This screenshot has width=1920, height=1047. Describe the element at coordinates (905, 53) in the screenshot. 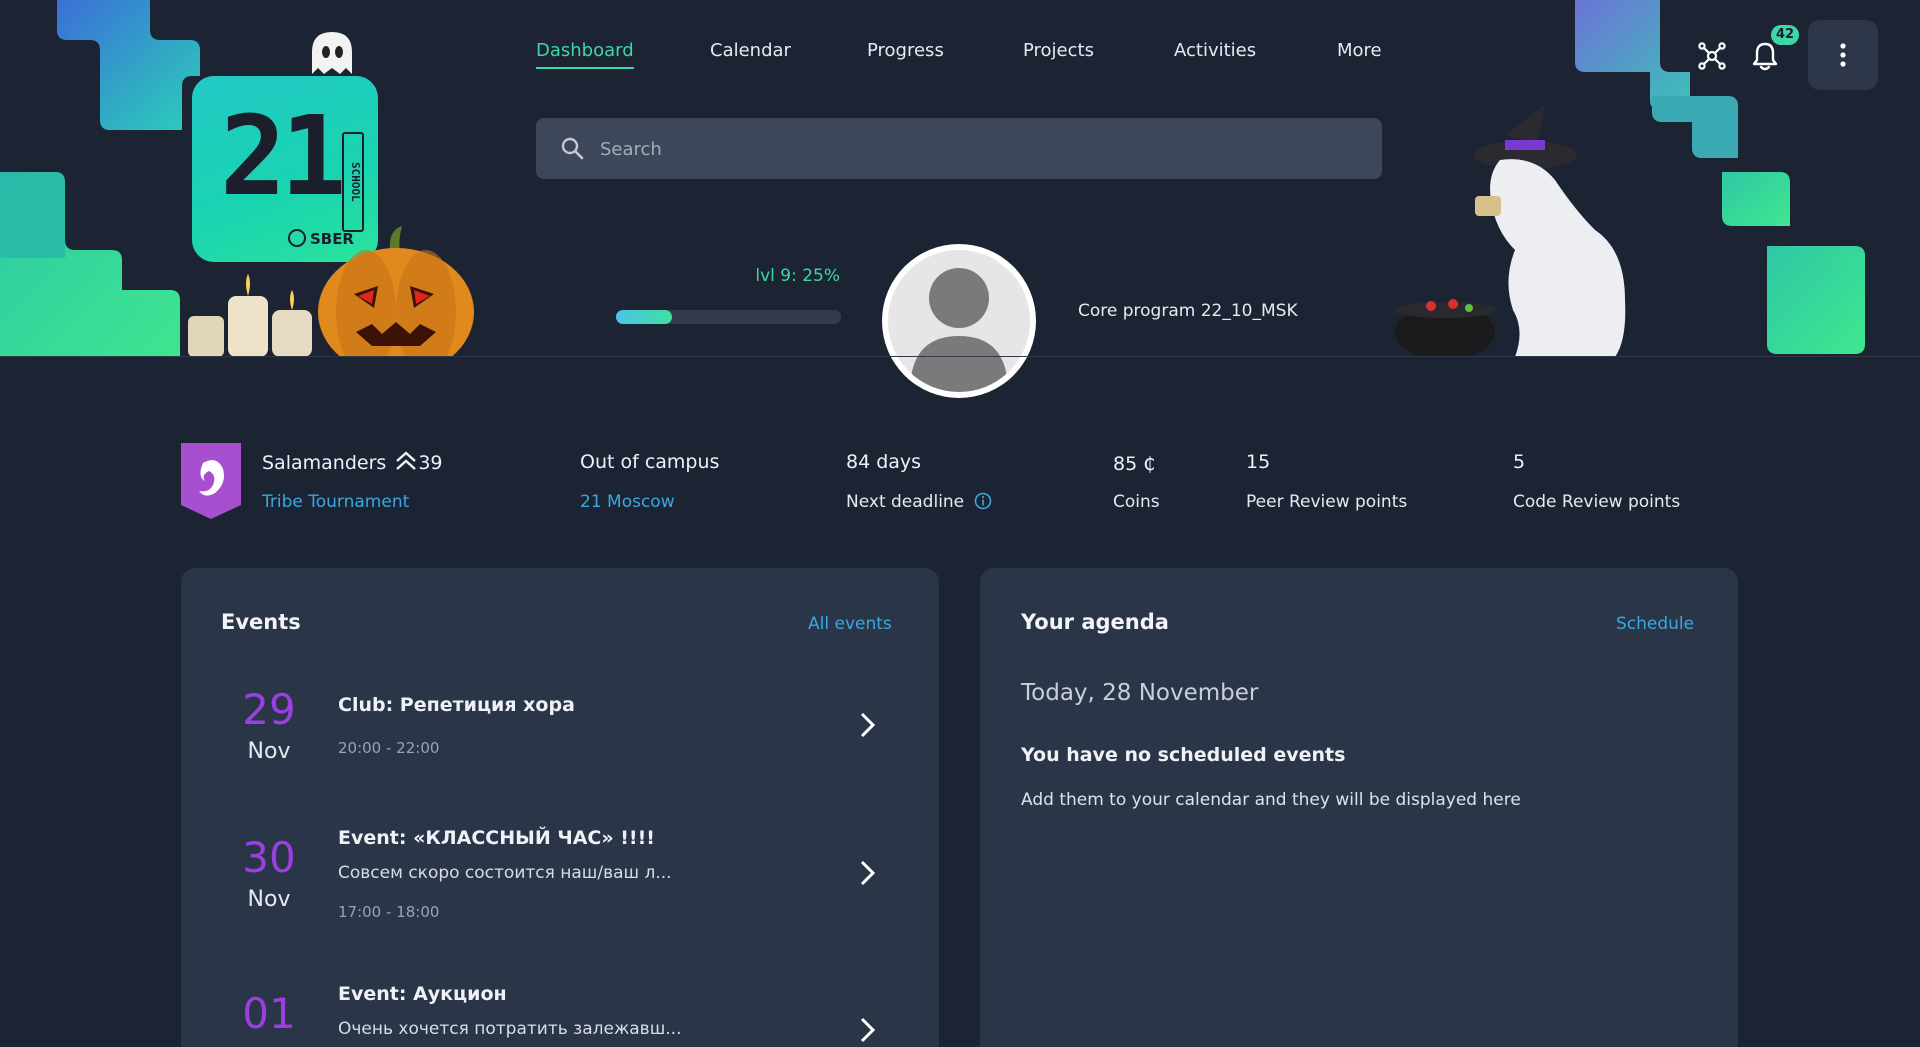

I see `nav-progress: Progress` at that location.